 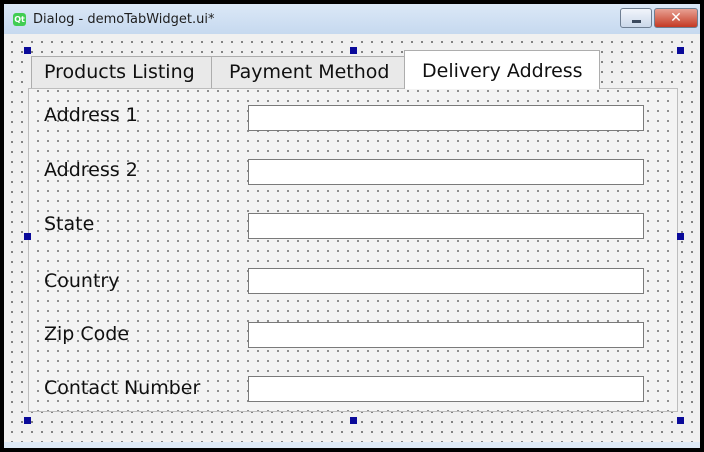 What do you see at coordinates (446, 335) in the screenshot?
I see `zip-code-input` at bounding box center [446, 335].